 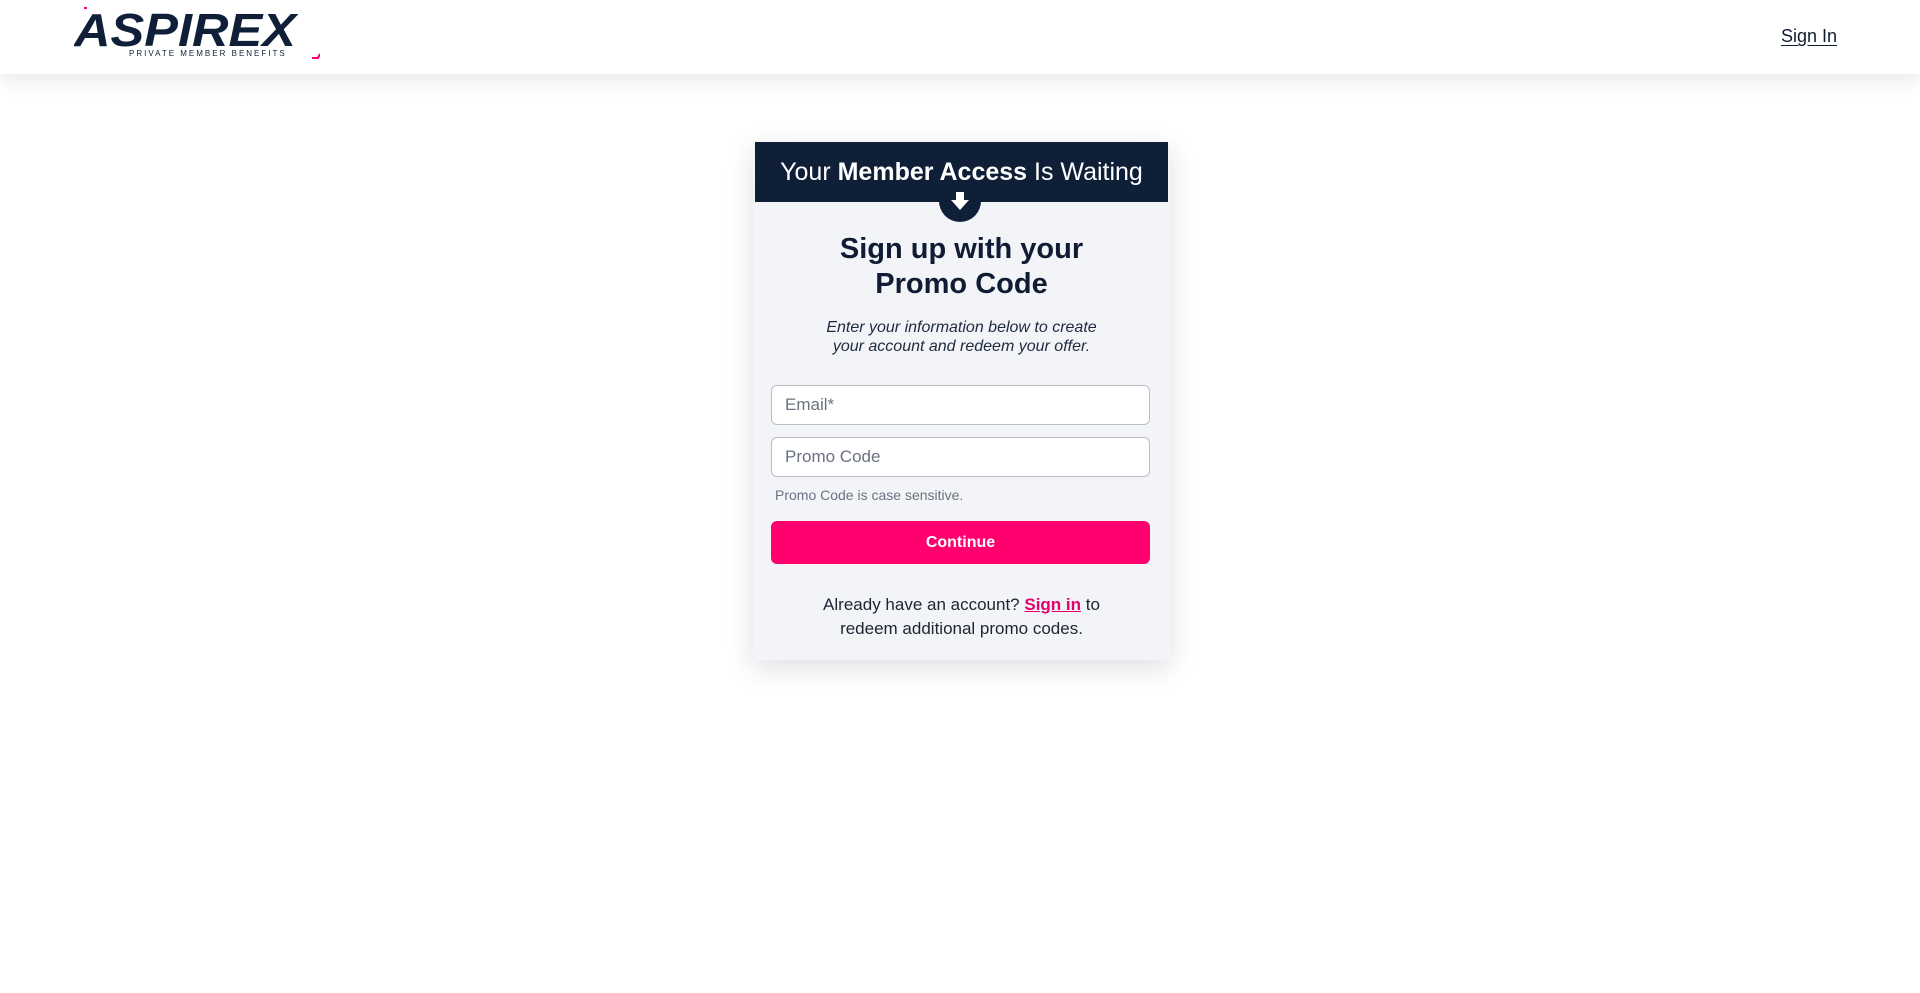 What do you see at coordinates (961, 267) in the screenshot?
I see `card-title: Sign up with your Promo Code` at bounding box center [961, 267].